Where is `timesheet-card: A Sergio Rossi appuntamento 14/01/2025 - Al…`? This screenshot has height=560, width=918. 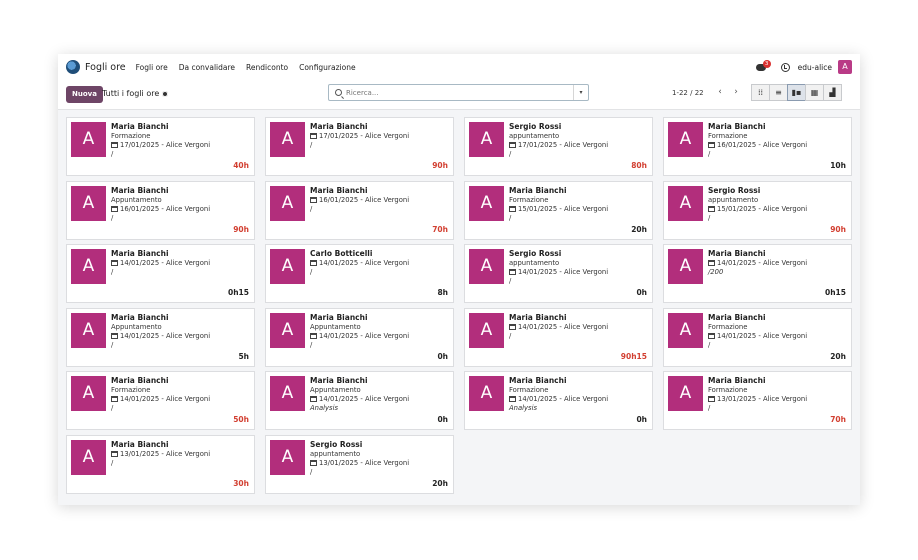 timesheet-card: A Sergio Rossi appuntamento 14/01/2025 - Al… is located at coordinates (558, 273).